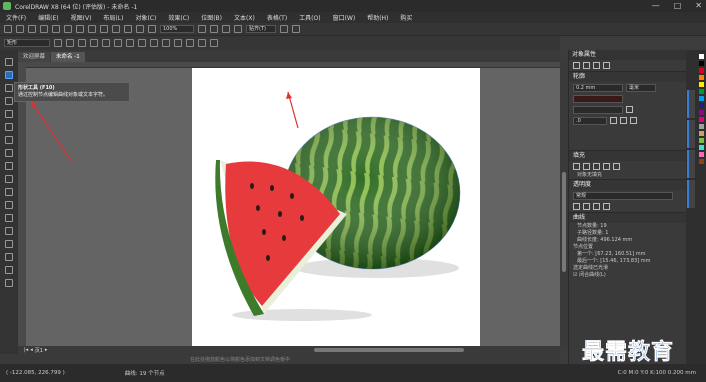 This screenshot has width=706, height=382. Describe the element at coordinates (68, 29) in the screenshot. I see `copy-icon` at that location.